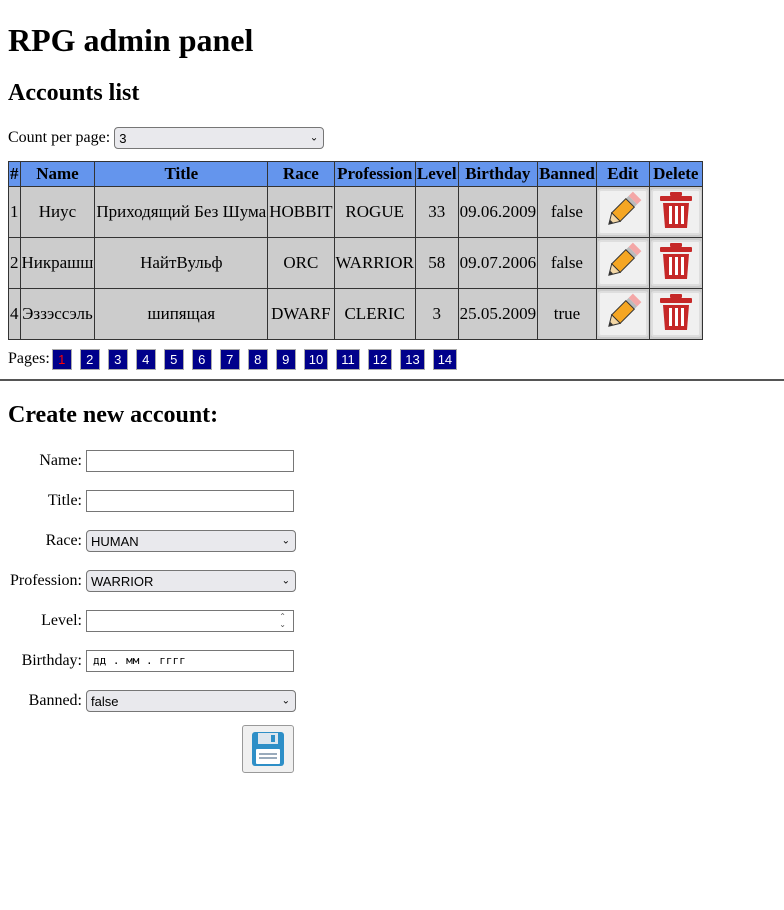  What do you see at coordinates (89, 359) in the screenshot?
I see `page-button: 2` at bounding box center [89, 359].